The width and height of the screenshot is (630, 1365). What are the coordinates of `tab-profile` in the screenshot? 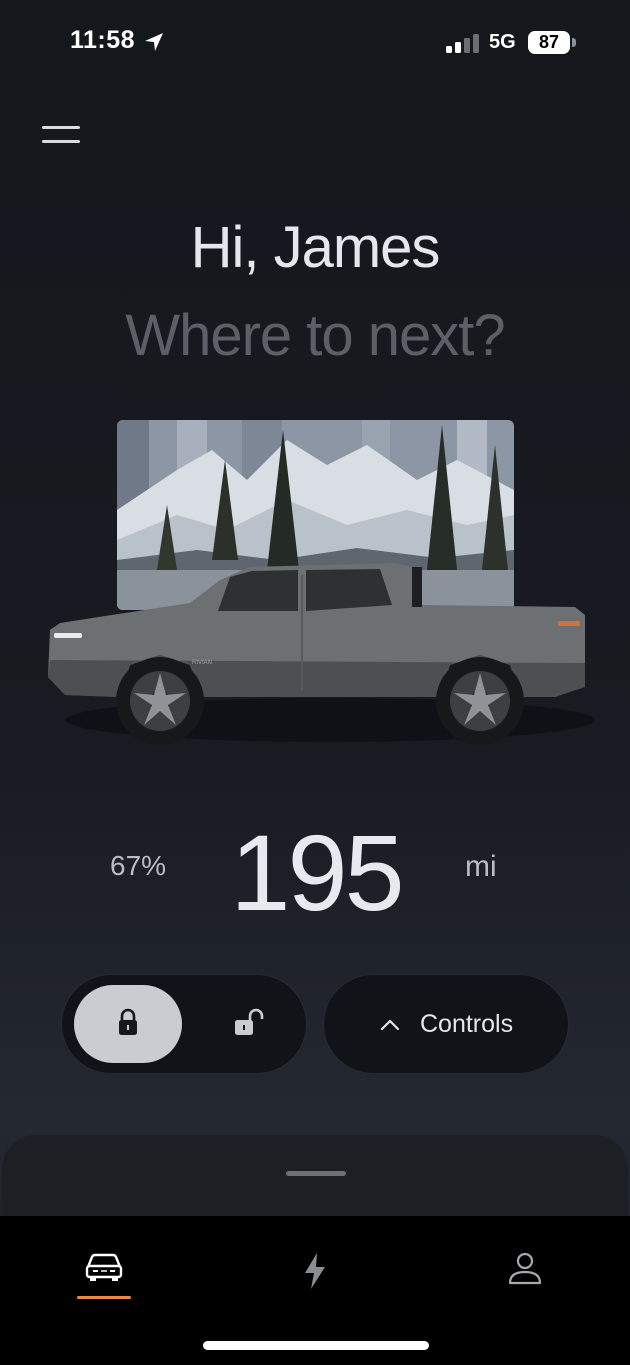 It's located at (525, 1276).